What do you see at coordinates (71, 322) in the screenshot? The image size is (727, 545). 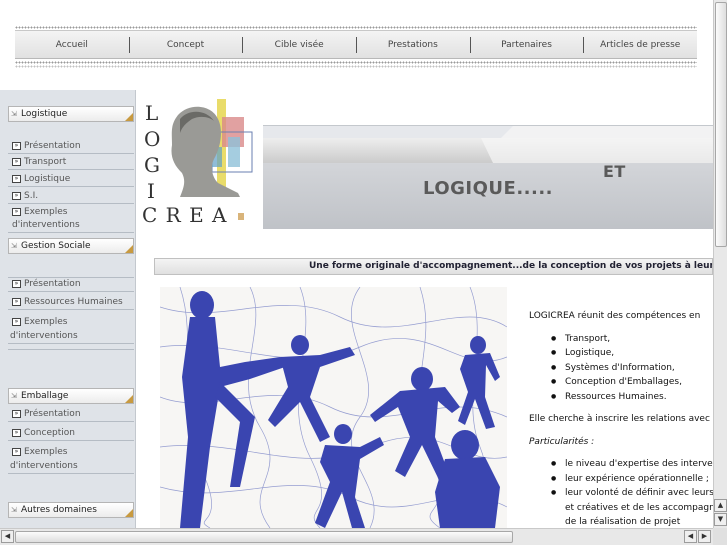 I see `sidebar-item-gs-exemples: » Exemples` at bounding box center [71, 322].